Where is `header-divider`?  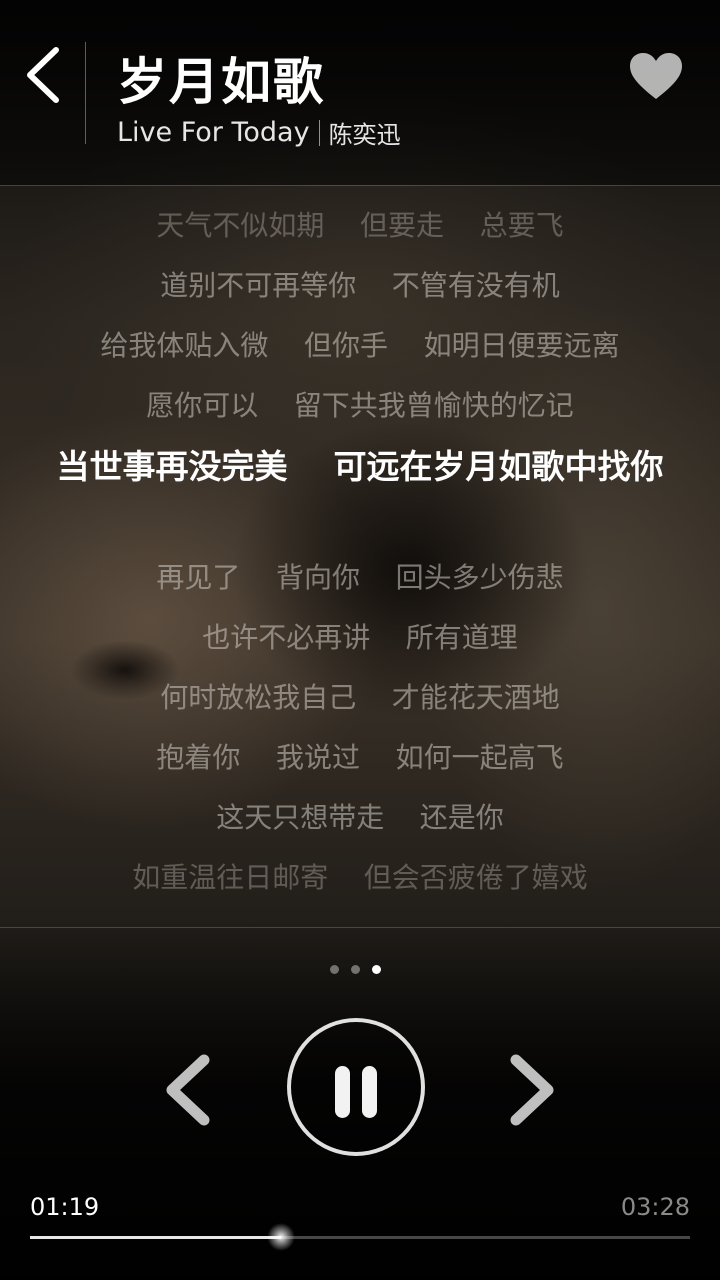 header-divider is located at coordinates (85, 93).